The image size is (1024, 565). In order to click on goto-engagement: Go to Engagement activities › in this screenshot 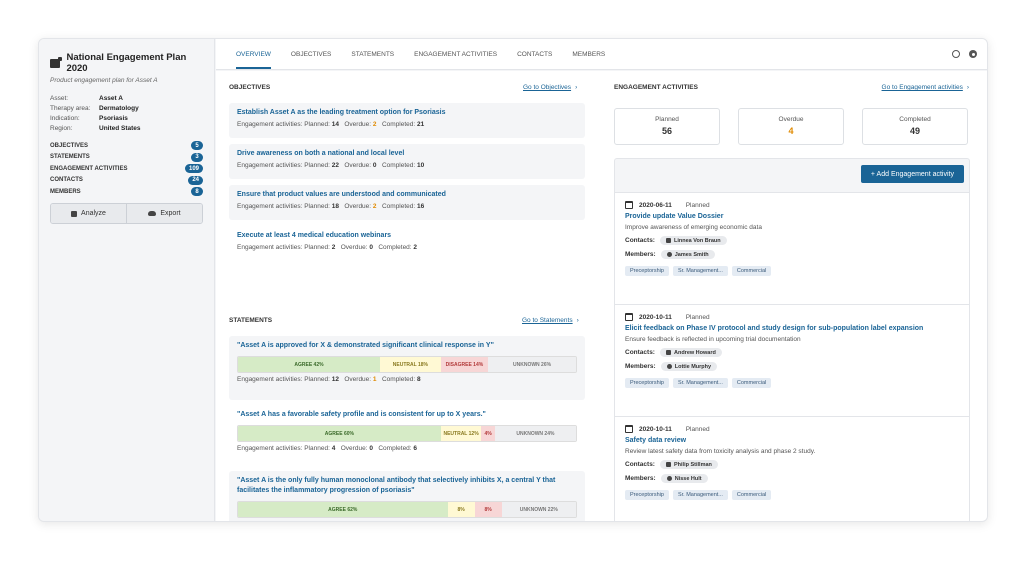, I will do `click(925, 87)`.